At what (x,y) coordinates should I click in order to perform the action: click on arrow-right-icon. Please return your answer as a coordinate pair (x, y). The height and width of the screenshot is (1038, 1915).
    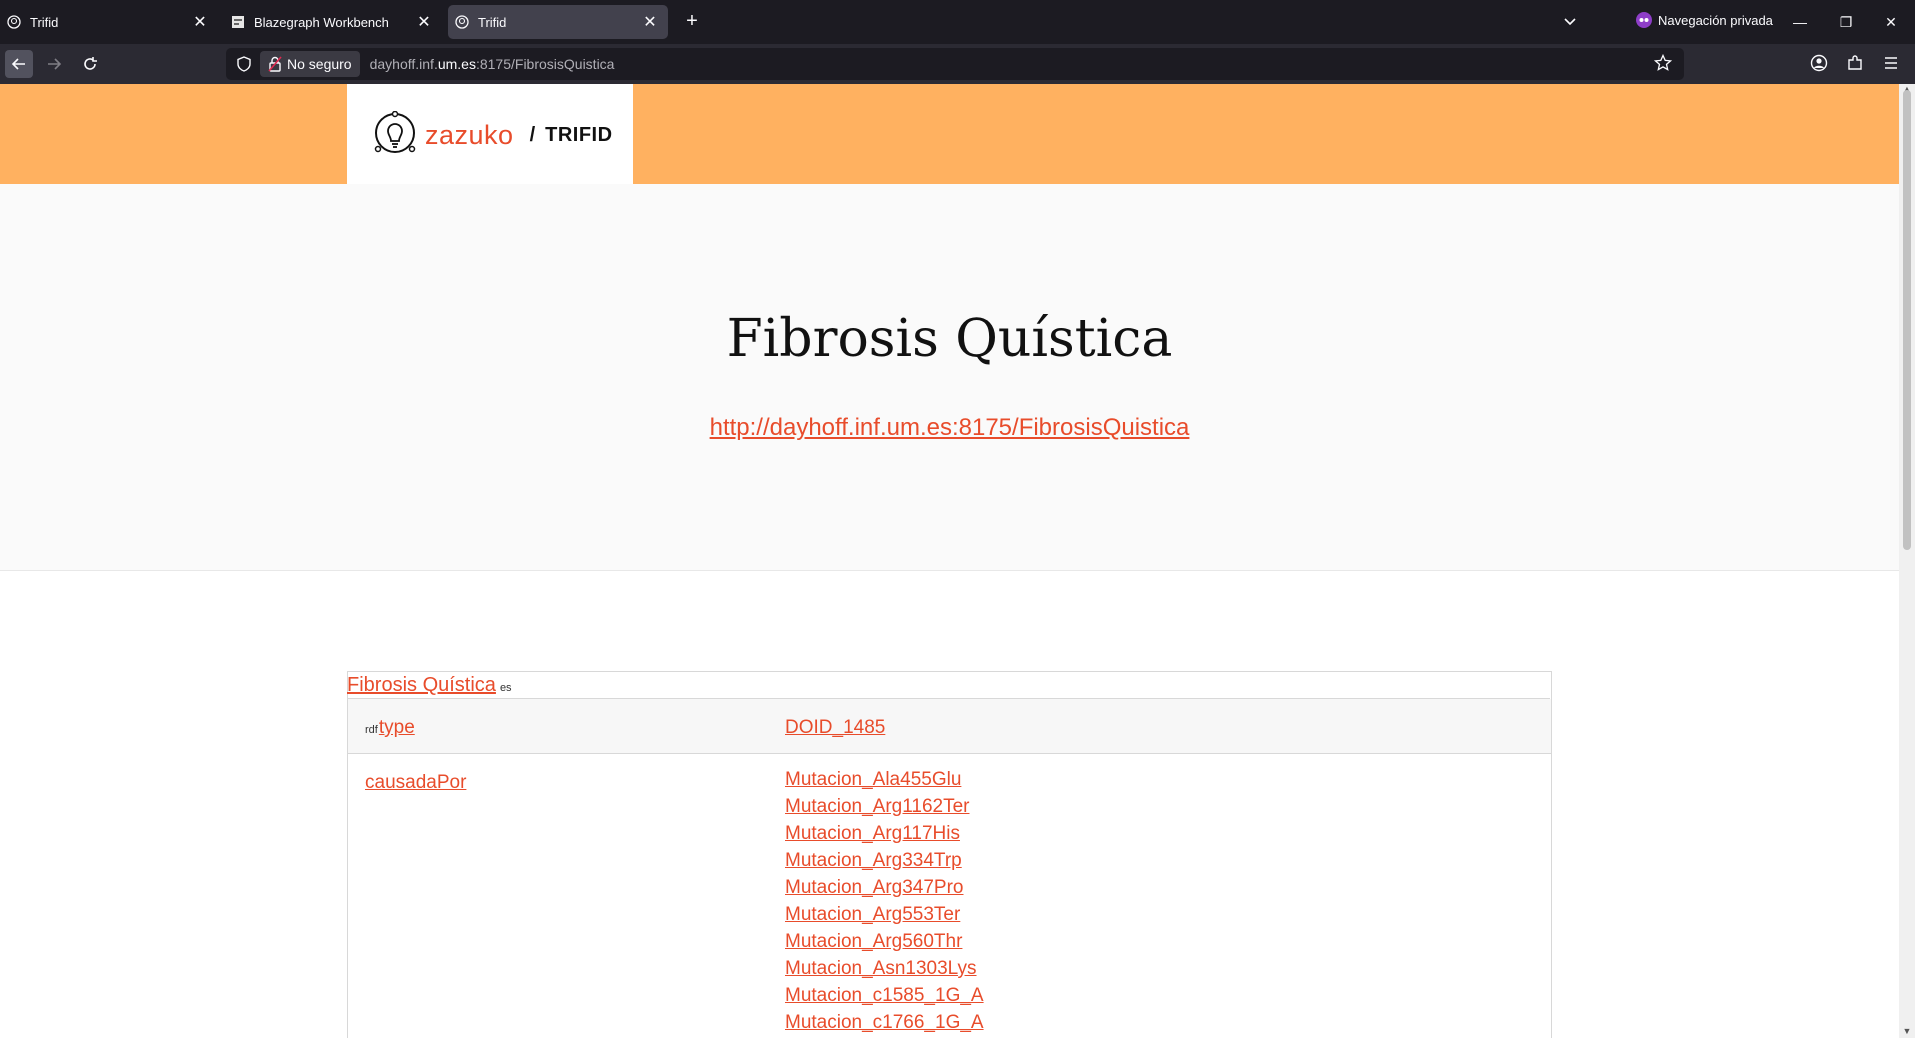
    Looking at the image, I should click on (55, 64).